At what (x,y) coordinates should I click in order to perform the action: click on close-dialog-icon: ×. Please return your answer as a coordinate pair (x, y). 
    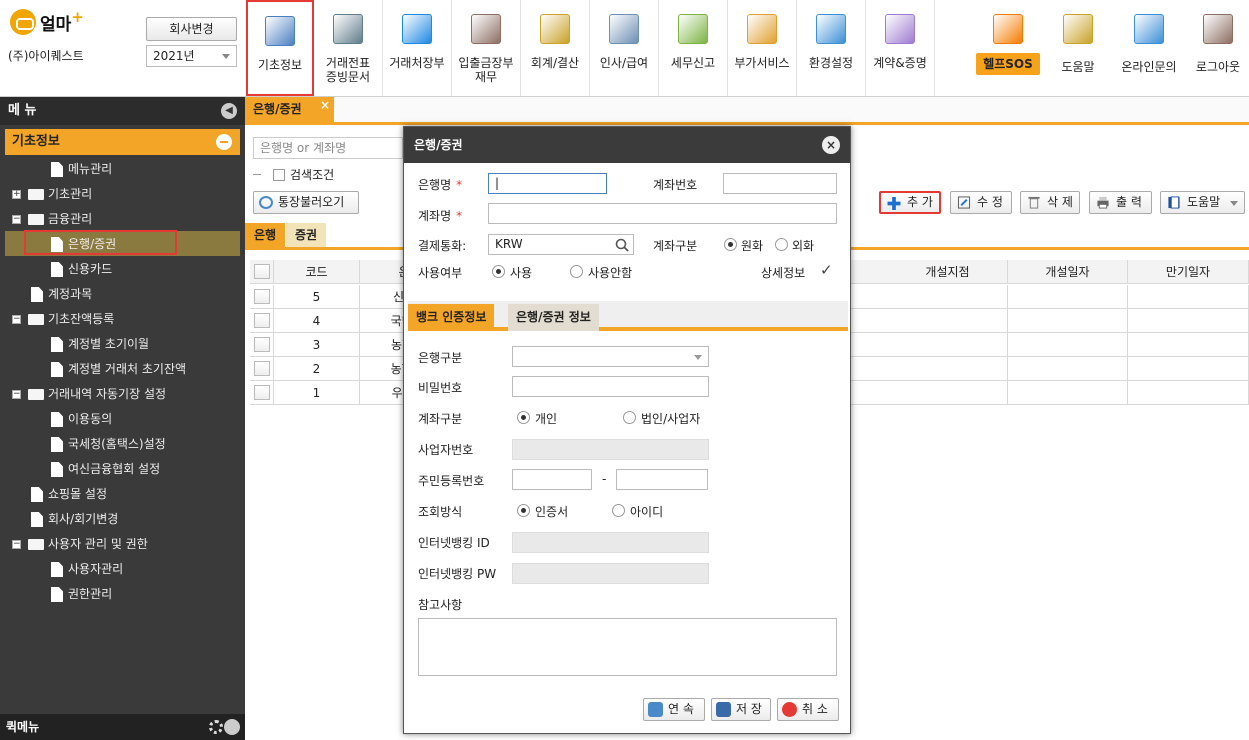
    Looking at the image, I should click on (831, 145).